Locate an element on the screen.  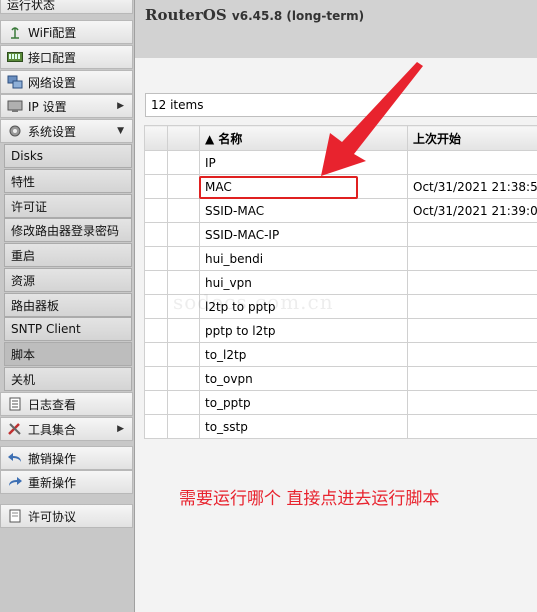
item-count: 12 items is located at coordinates (177, 105).